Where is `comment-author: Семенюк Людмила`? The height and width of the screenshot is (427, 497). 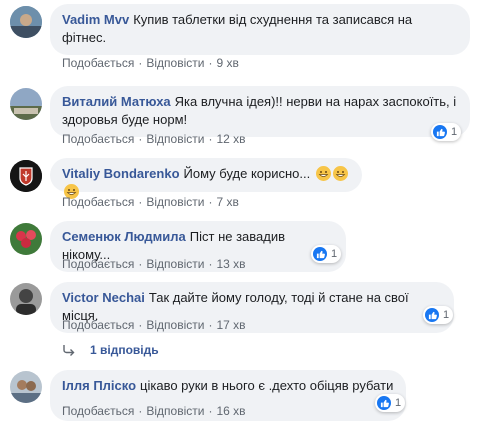 comment-author: Семенюк Людмила is located at coordinates (124, 236).